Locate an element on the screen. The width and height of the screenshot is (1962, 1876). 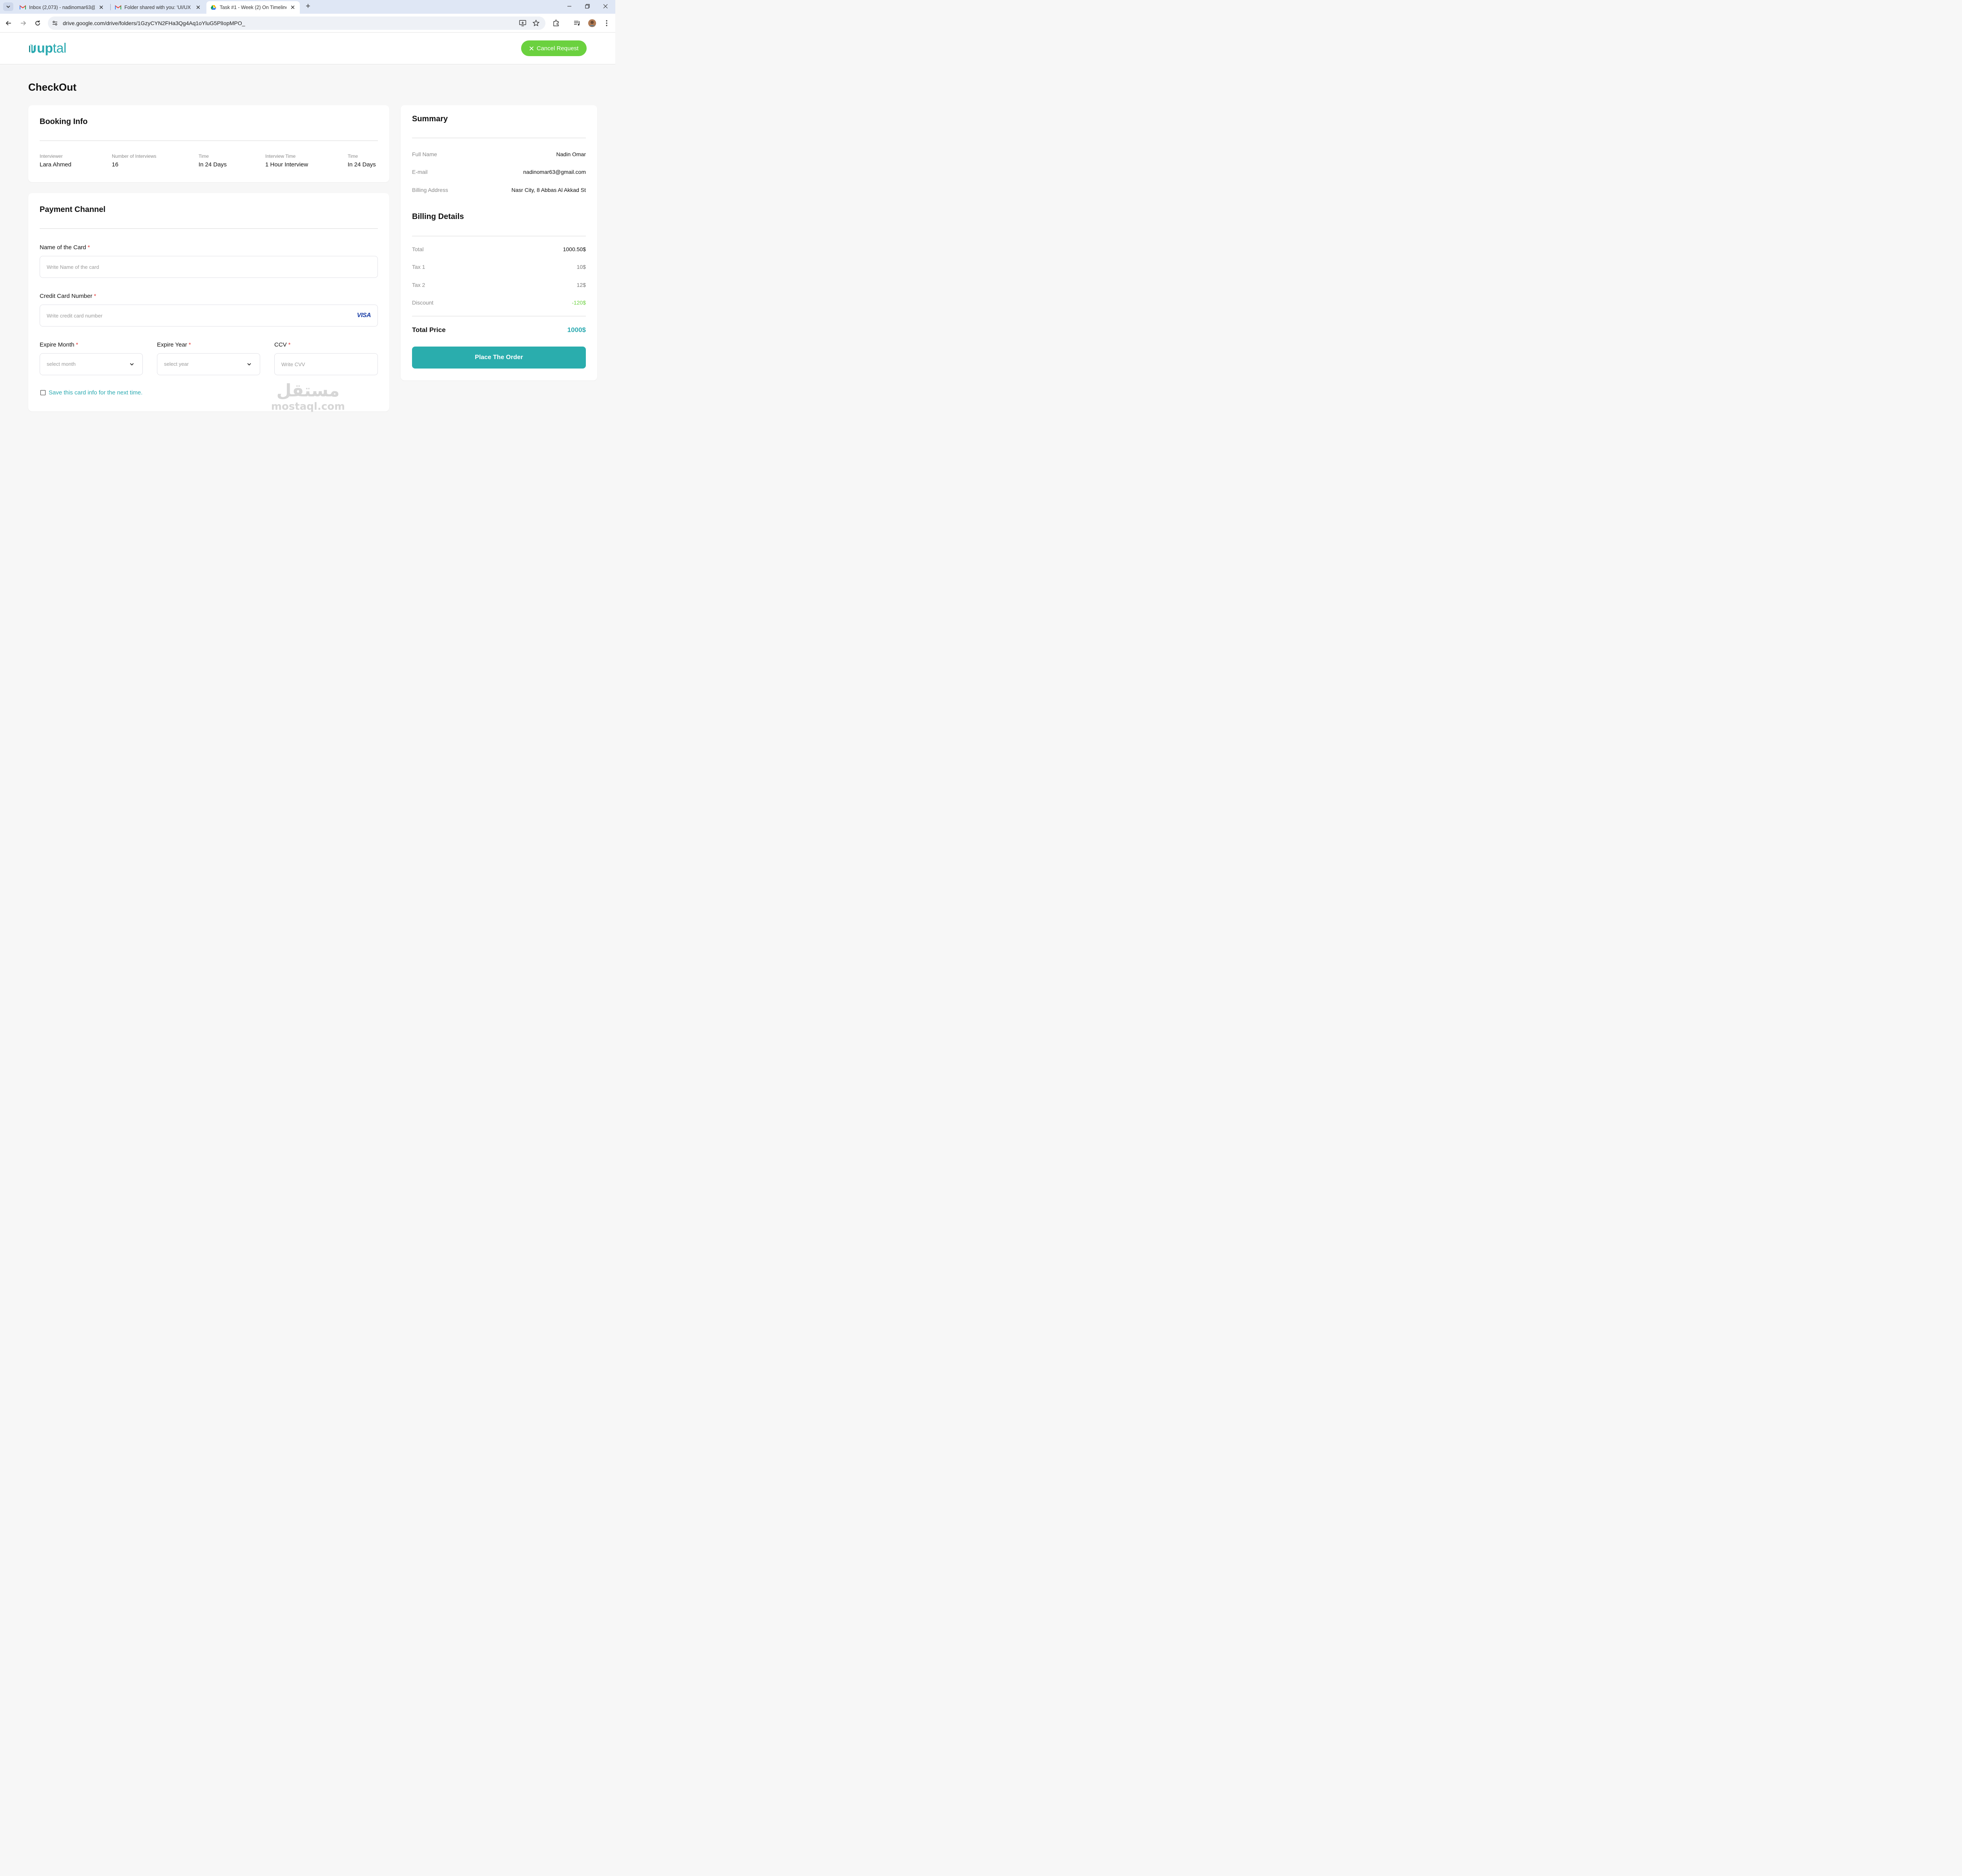
expire-month-select: select month is located at coordinates (92, 364).